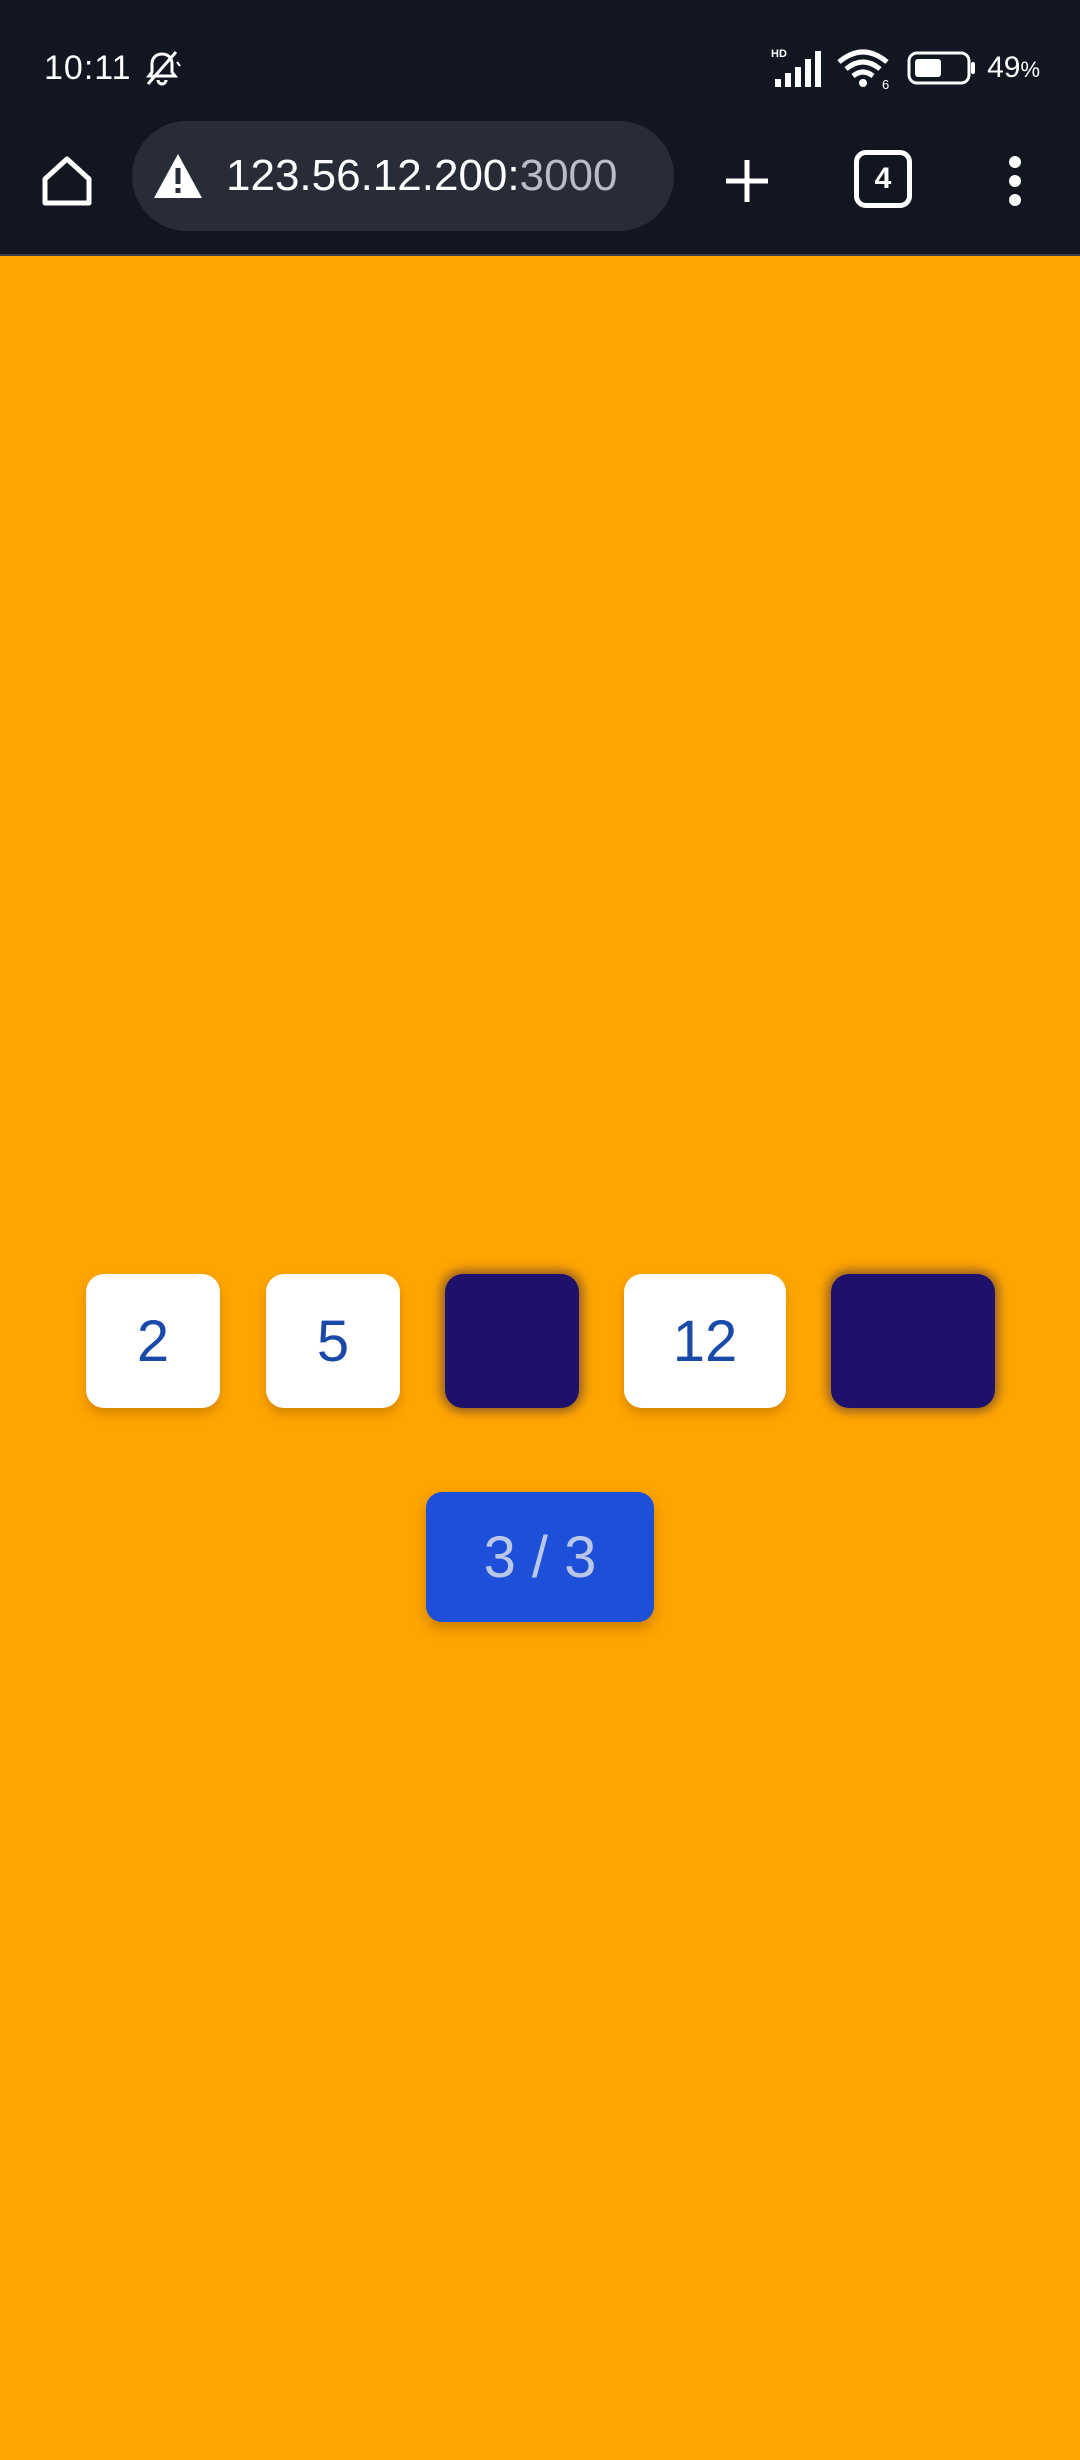 This screenshot has width=1080, height=2460. I want to click on tab-count: 4, so click(883, 178).